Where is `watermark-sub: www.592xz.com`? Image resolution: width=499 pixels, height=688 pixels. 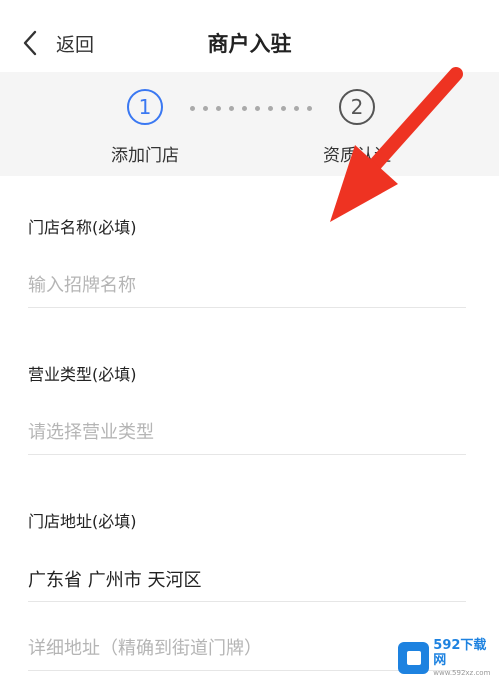 watermark-sub: www.592xz.com is located at coordinates (462, 673).